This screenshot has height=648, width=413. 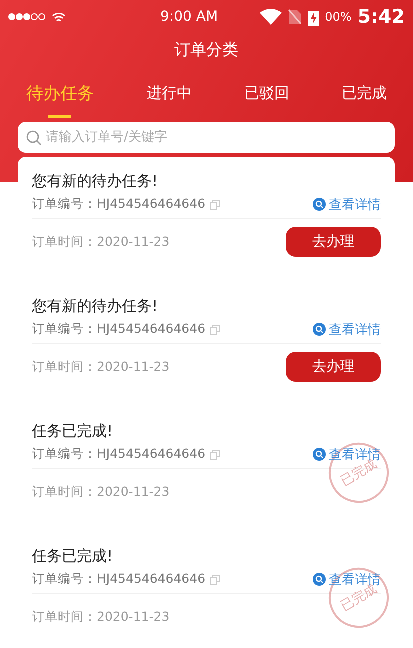 What do you see at coordinates (206, 50) in the screenshot?
I see `page-title: 订单分类` at bounding box center [206, 50].